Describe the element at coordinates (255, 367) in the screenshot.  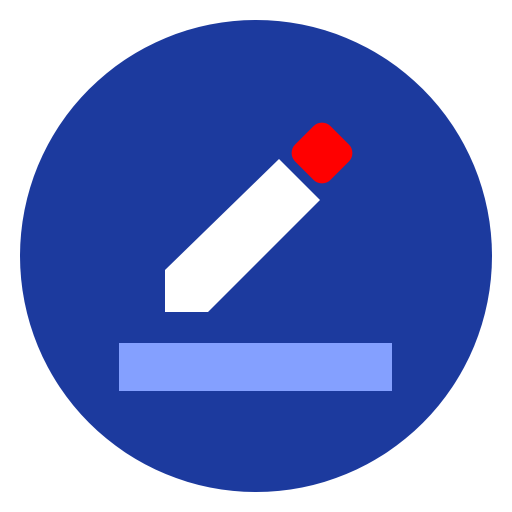
I see `underline-bar` at that location.